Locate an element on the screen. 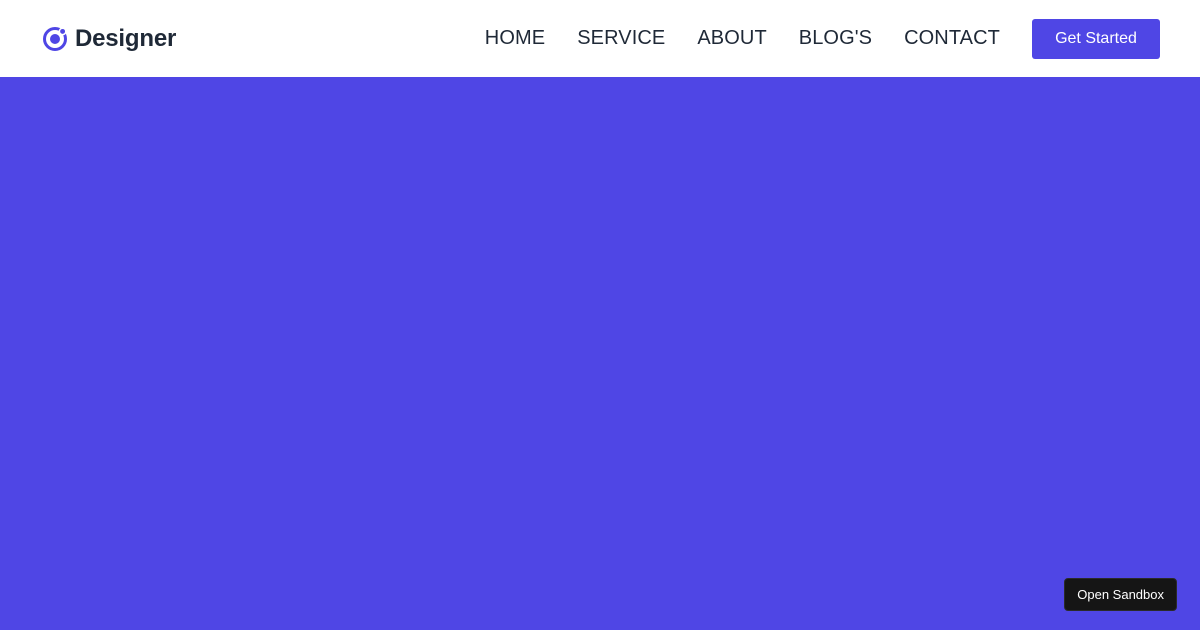 The image size is (1200, 630). brand-logo-link: Designer is located at coordinates (108, 39).